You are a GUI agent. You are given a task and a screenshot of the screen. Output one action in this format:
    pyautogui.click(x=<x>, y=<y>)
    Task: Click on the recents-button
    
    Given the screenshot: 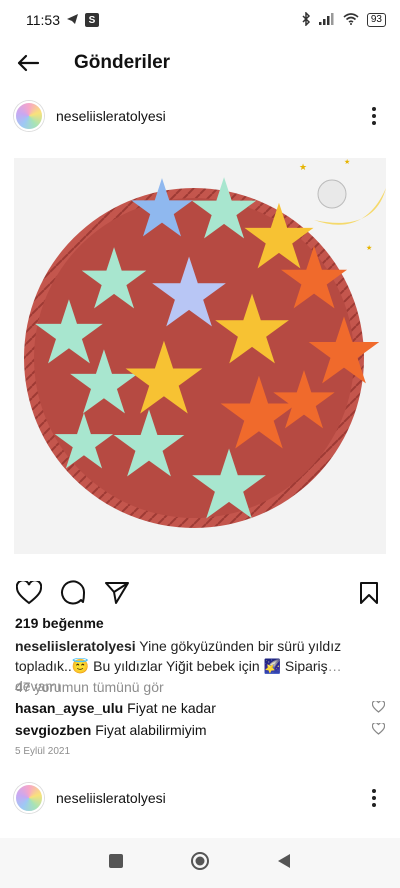 What is the action you would take?
    pyautogui.click(x=116, y=863)
    